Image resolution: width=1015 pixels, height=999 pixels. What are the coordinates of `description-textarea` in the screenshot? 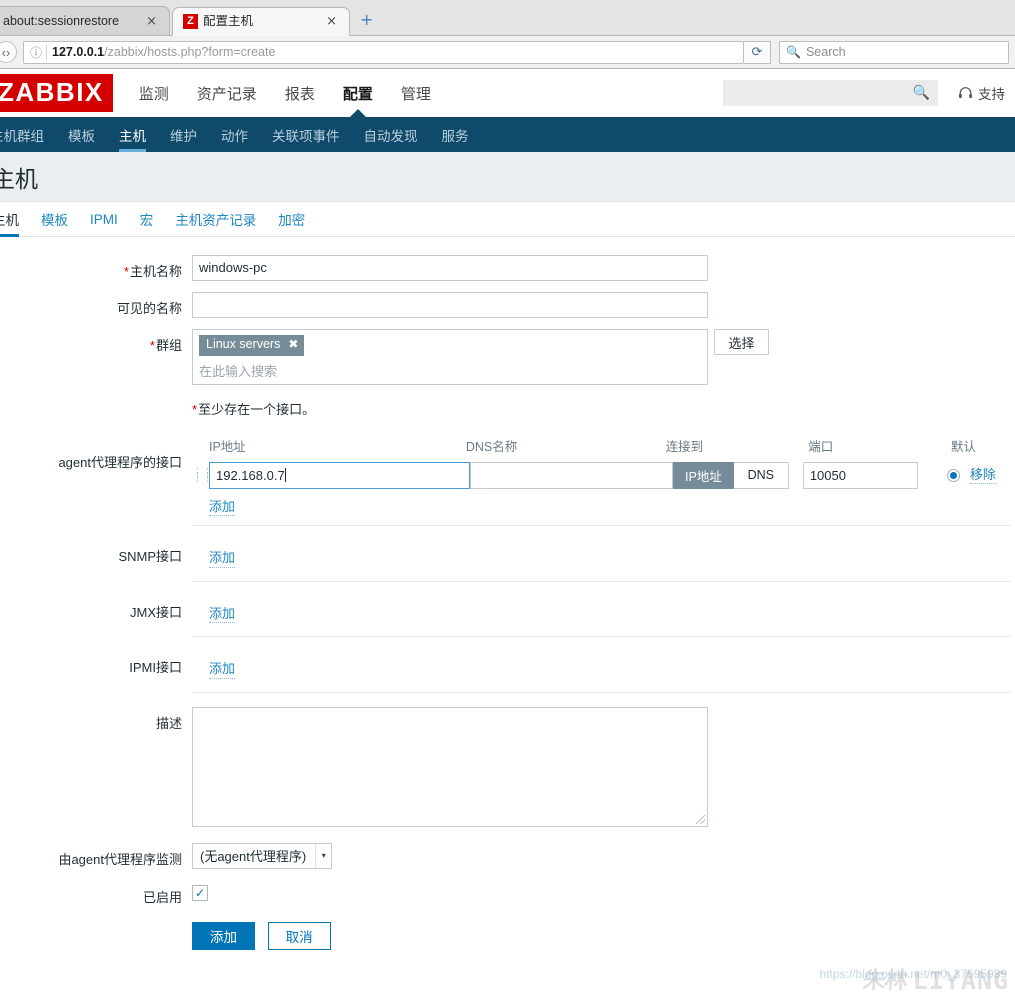 It's located at (450, 766).